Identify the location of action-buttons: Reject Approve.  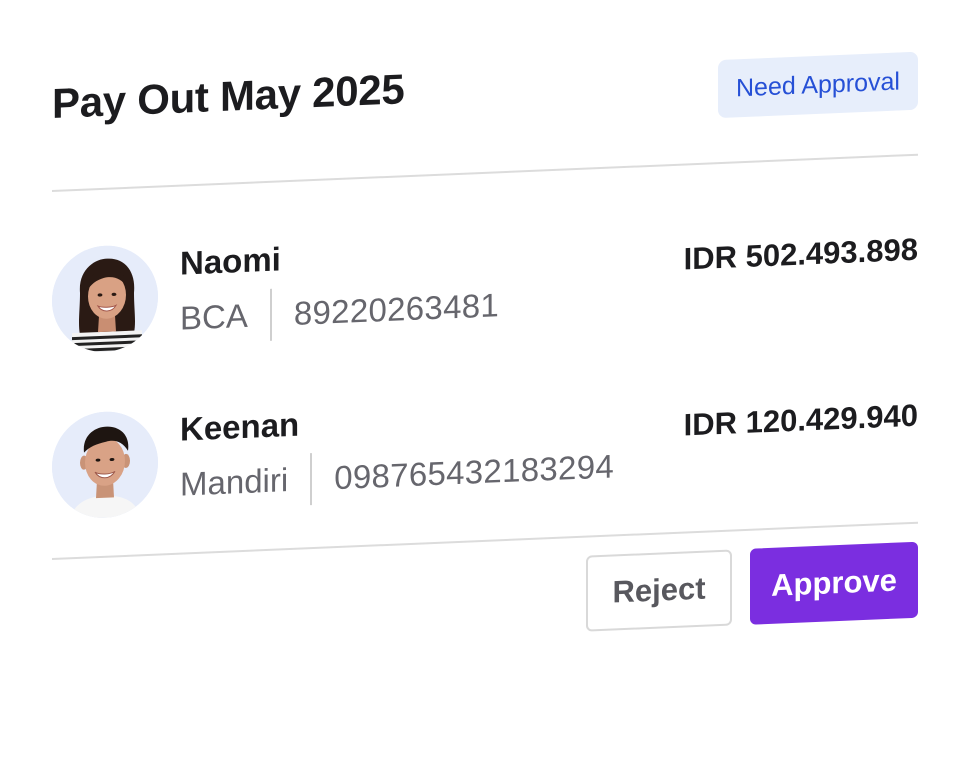
(752, 586).